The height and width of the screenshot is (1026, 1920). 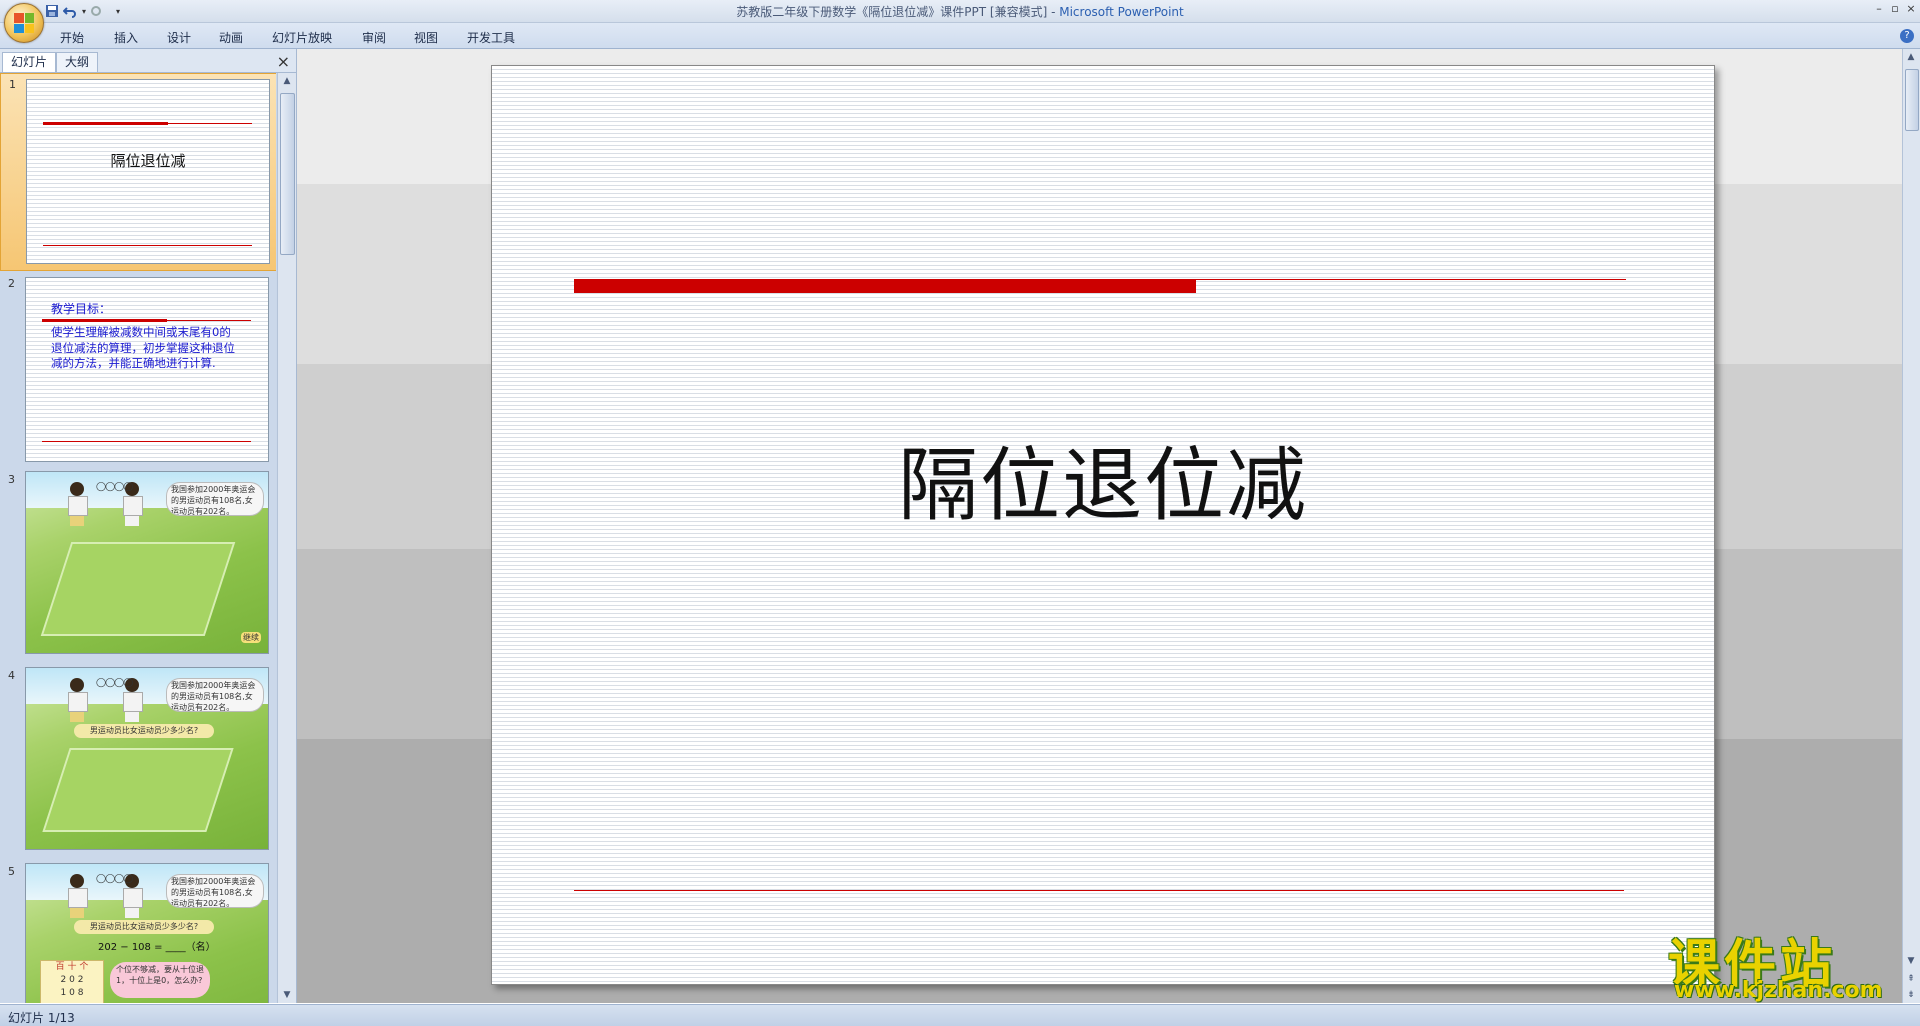 What do you see at coordinates (11, 871) in the screenshot?
I see `slide-number: 5` at bounding box center [11, 871].